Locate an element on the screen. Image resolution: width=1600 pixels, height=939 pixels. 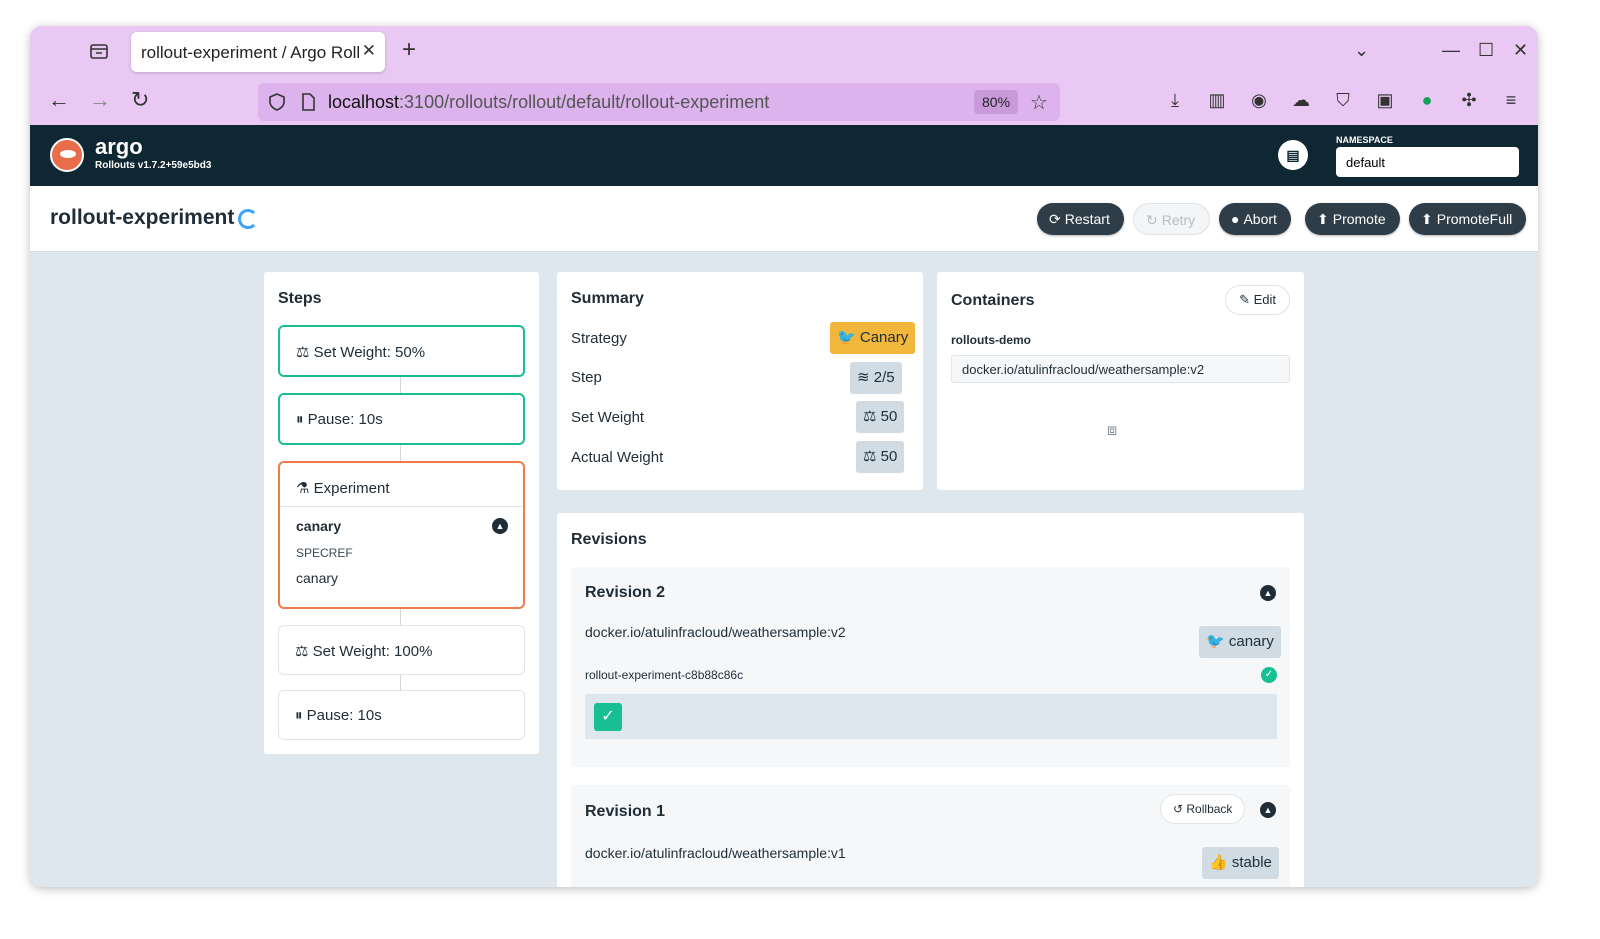
reader-view-icon: ▥ is located at coordinates (1217, 100).